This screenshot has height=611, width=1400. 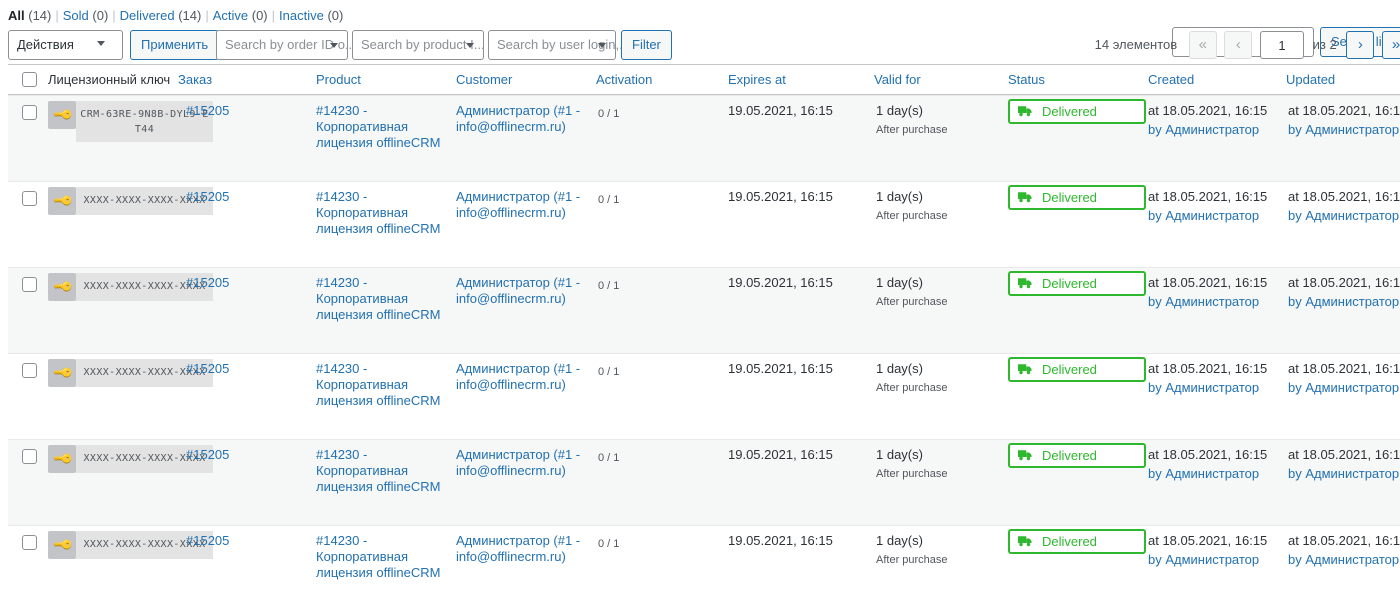 What do you see at coordinates (65, 45) in the screenshot?
I see `bulk-actions-select: Действия` at bounding box center [65, 45].